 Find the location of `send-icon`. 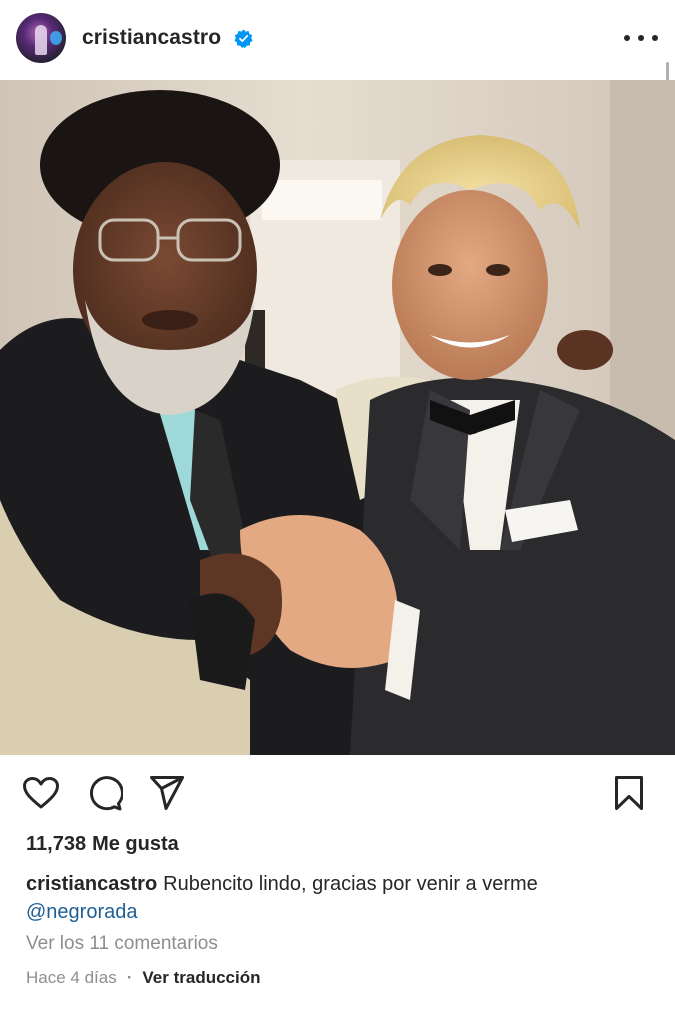

send-icon is located at coordinates (167, 793).